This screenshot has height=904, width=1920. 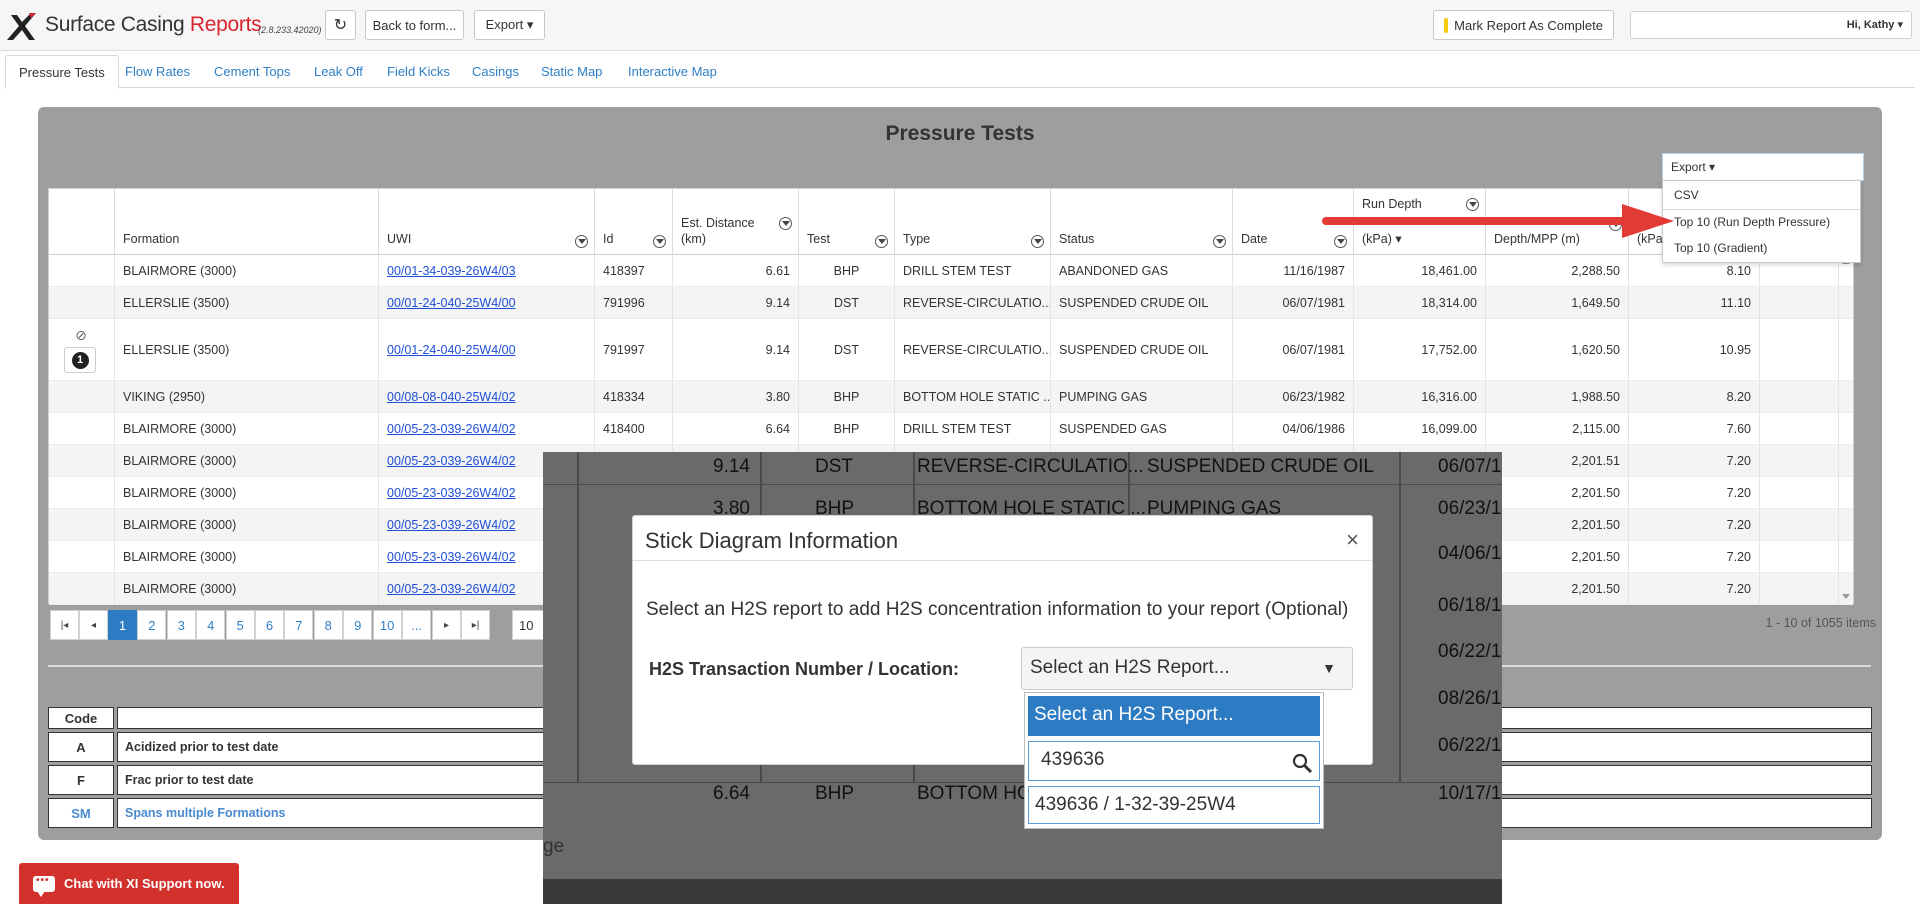 What do you see at coordinates (1557, 492) in the screenshot?
I see `cell-depth: 2,201.50` at bounding box center [1557, 492].